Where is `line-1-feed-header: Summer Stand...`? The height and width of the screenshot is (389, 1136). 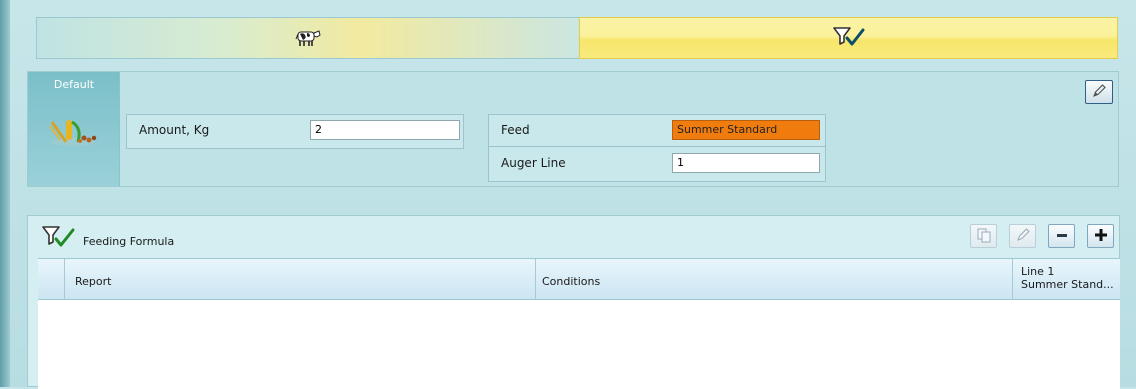 line-1-feed-header: Summer Stand... is located at coordinates (1067, 284).